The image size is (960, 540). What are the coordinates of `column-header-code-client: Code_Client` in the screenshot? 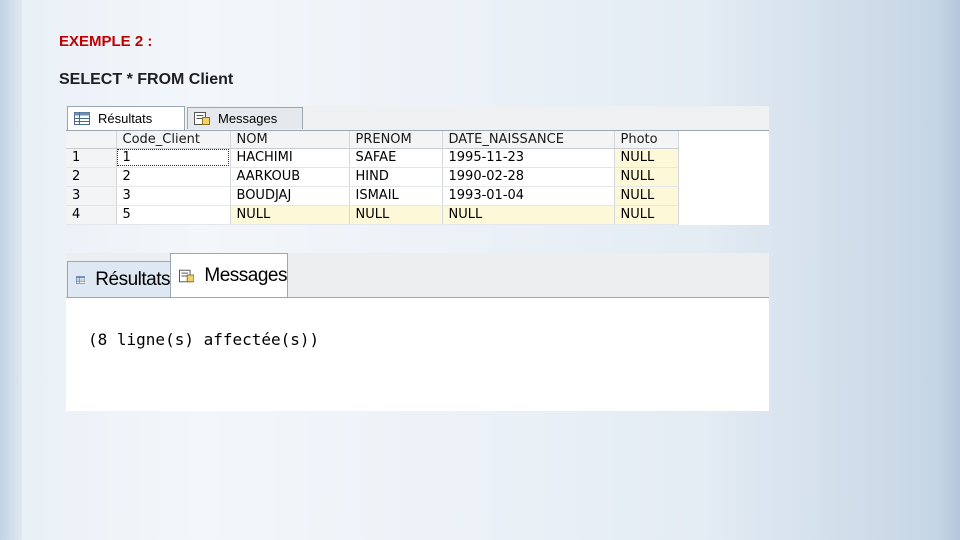 It's located at (173, 140).